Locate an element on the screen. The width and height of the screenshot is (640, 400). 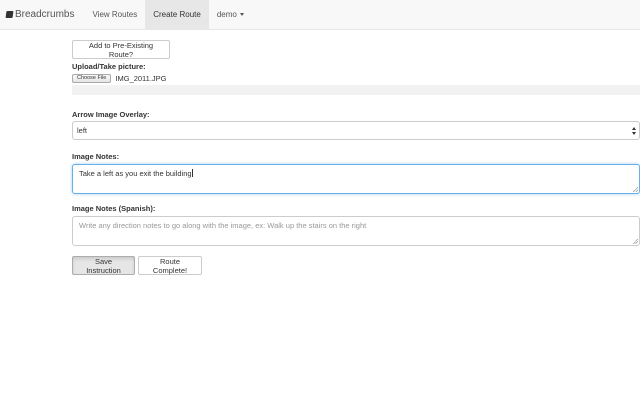
image-notes-value: Take a left as you exit the building is located at coordinates (135, 173).